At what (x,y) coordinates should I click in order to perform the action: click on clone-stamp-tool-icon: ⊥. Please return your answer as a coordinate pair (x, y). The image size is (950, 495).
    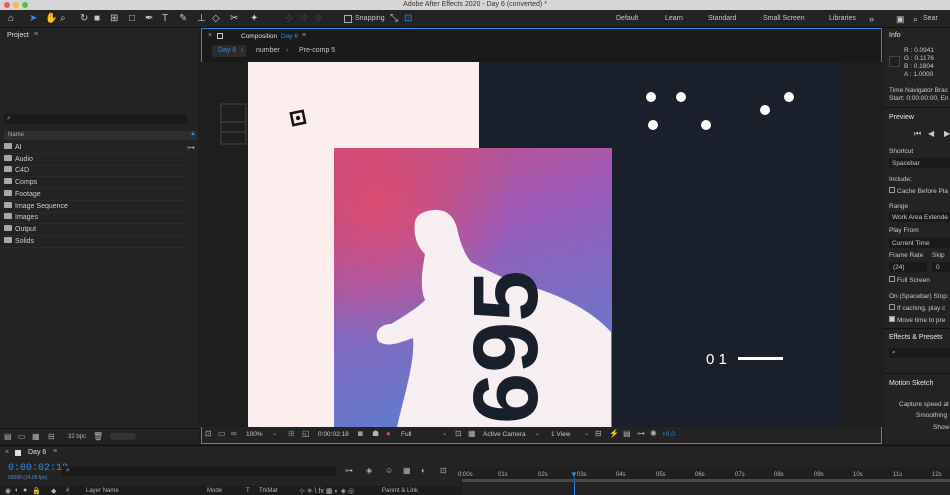
    Looking at the image, I should click on (201, 19).